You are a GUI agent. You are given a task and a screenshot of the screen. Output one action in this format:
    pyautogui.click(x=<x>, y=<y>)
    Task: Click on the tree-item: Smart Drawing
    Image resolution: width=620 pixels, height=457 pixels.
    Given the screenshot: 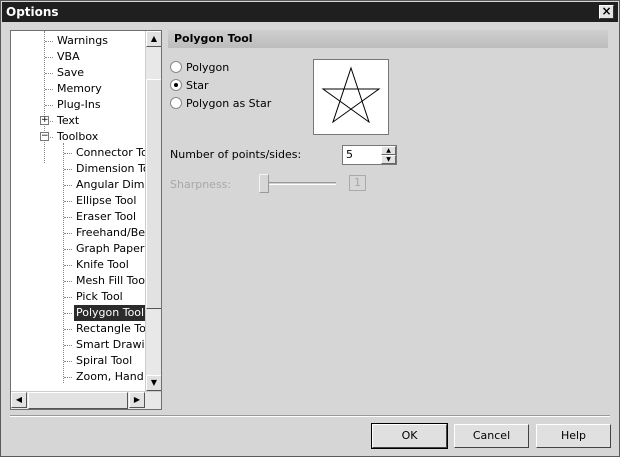 What is the action you would take?
    pyautogui.click(x=109, y=345)
    